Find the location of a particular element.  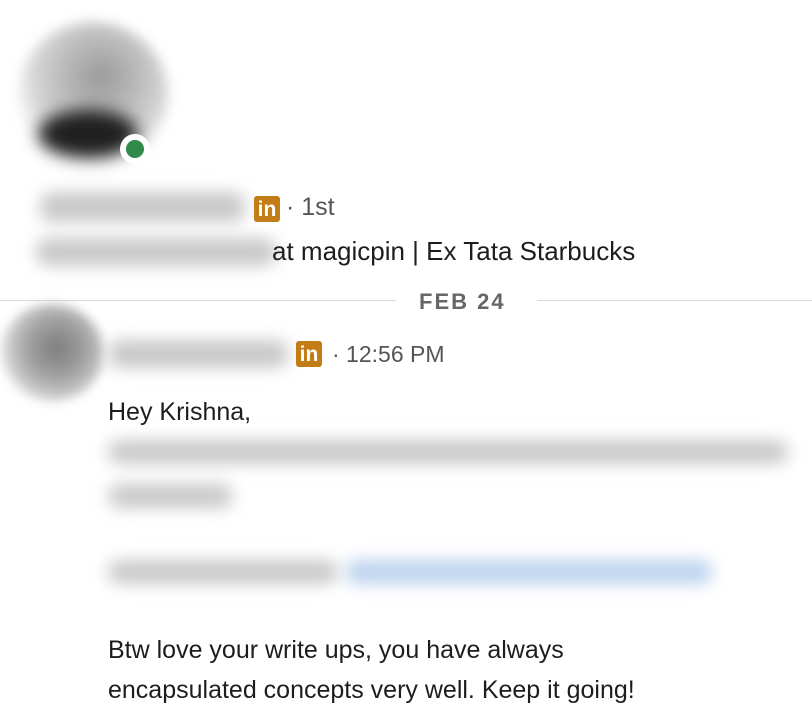

date-divider-left is located at coordinates (198, 300).